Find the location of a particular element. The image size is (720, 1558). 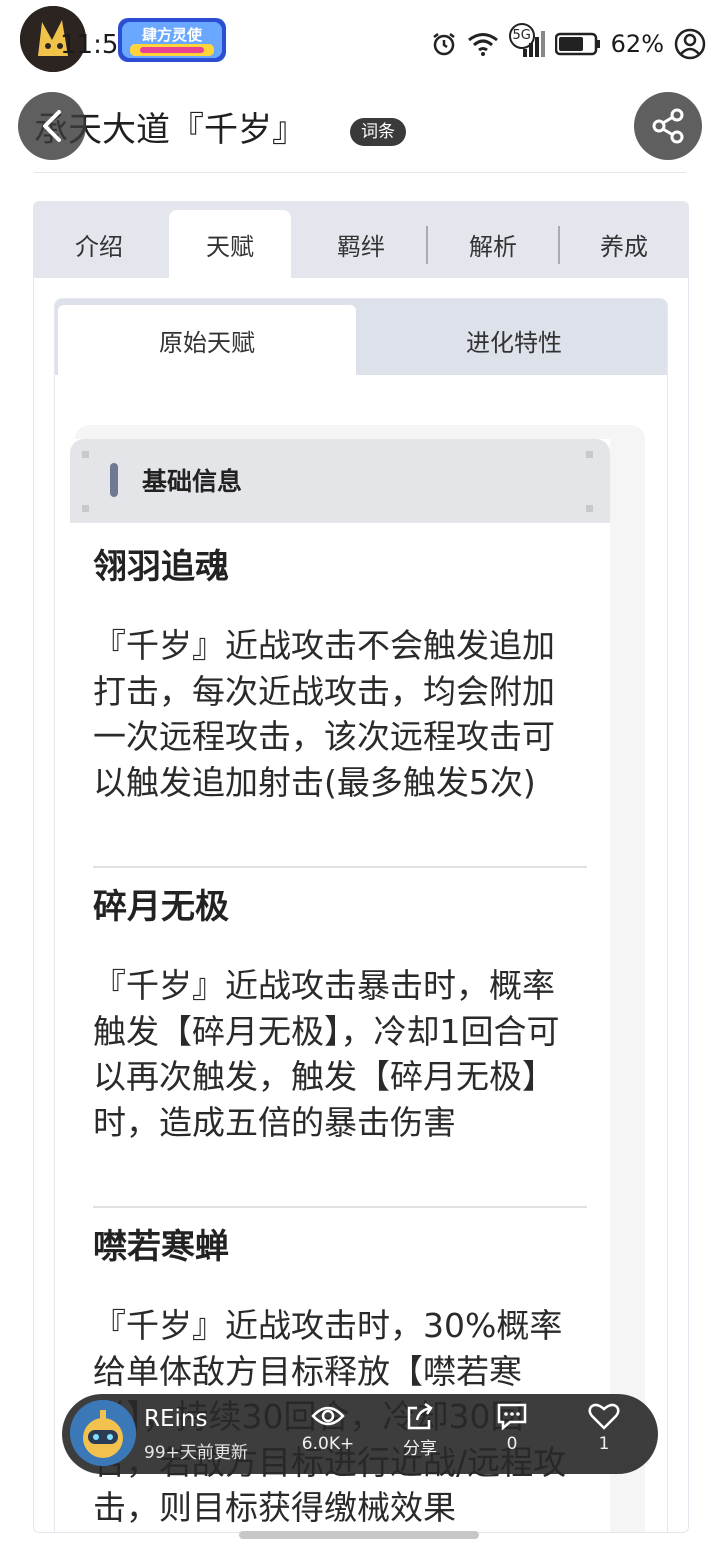

status-icons: 5G 62% is located at coordinates (568, 43).